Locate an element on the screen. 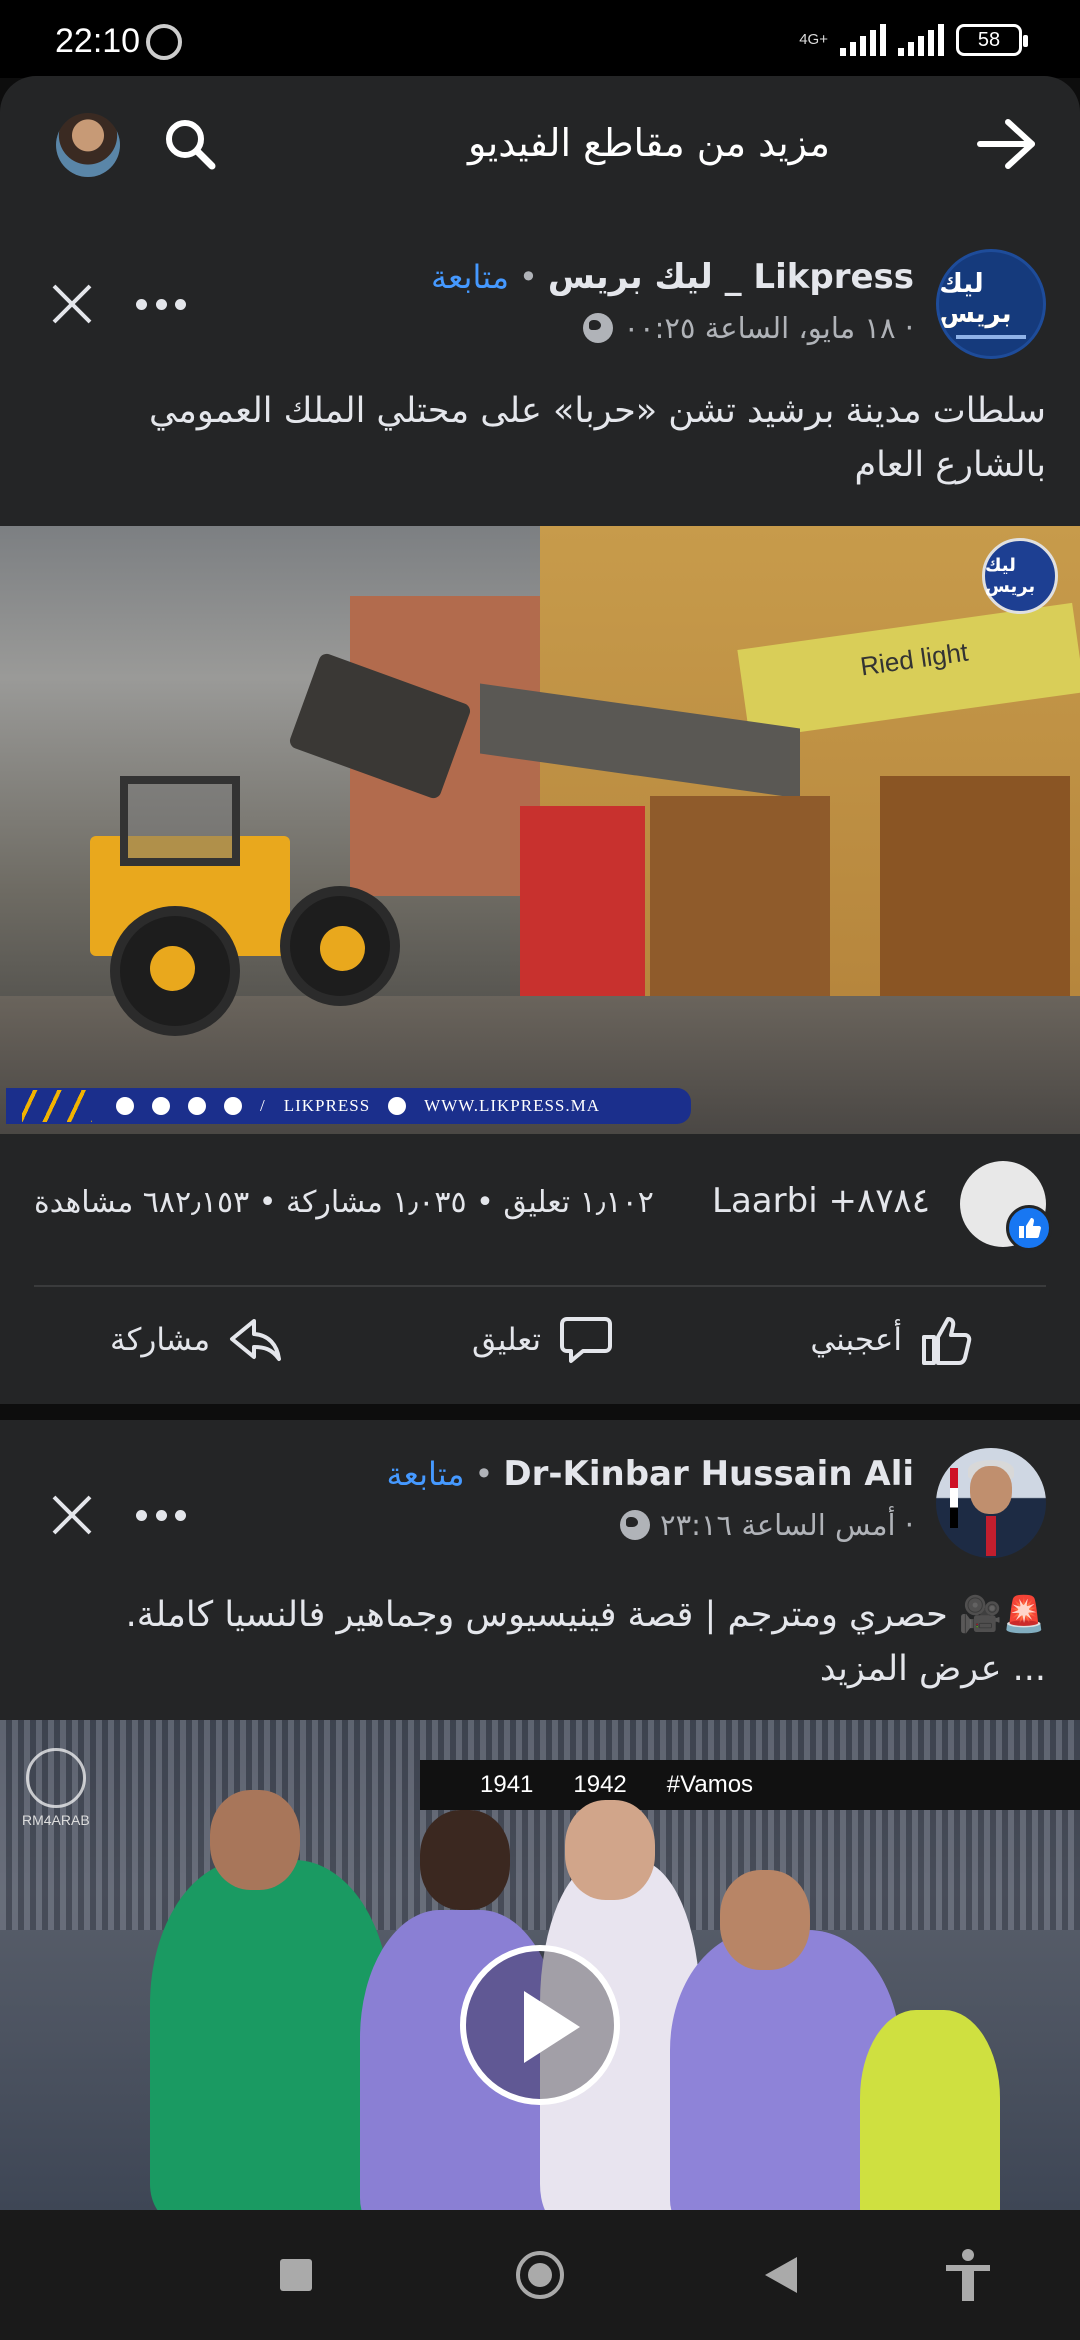 The height and width of the screenshot is (2340, 1080). follow-button: متابعة is located at coordinates (470, 277).